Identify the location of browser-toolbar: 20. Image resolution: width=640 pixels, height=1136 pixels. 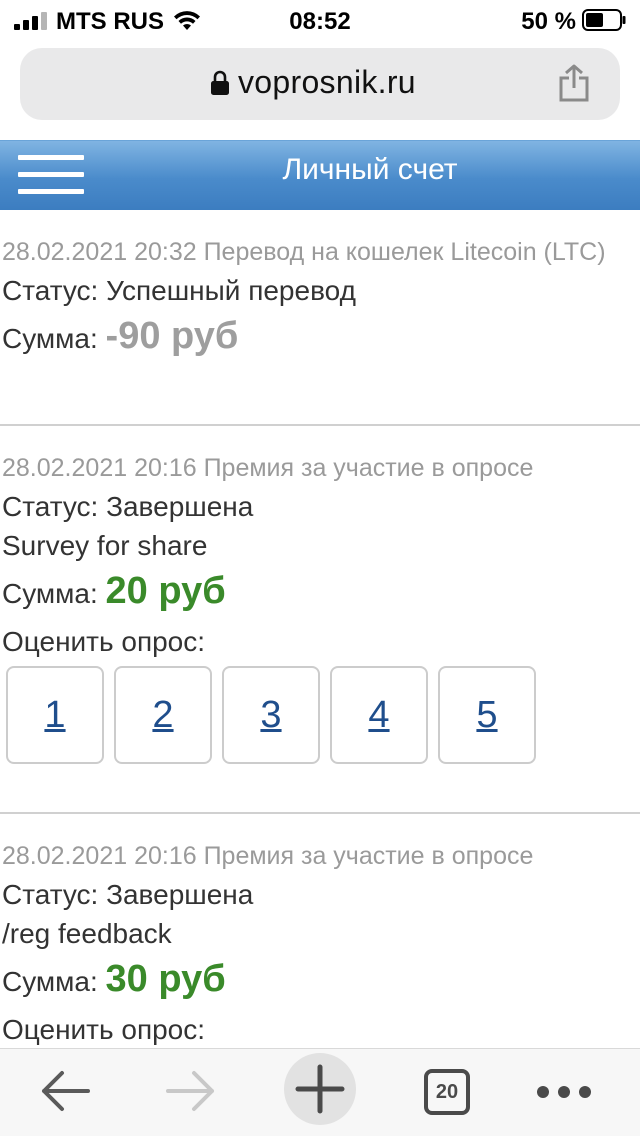
(320, 1092).